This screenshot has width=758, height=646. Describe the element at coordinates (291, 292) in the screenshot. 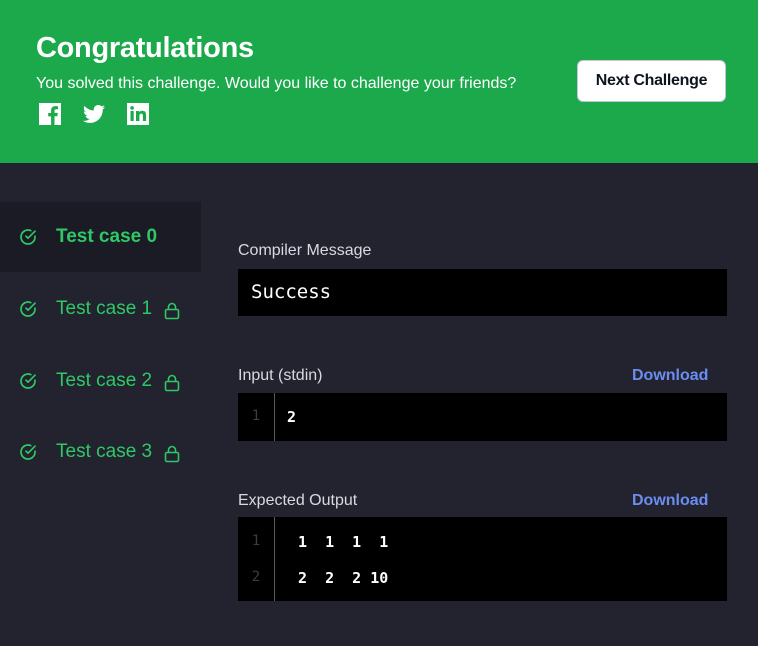

I see `compiler-message-text: Success` at that location.